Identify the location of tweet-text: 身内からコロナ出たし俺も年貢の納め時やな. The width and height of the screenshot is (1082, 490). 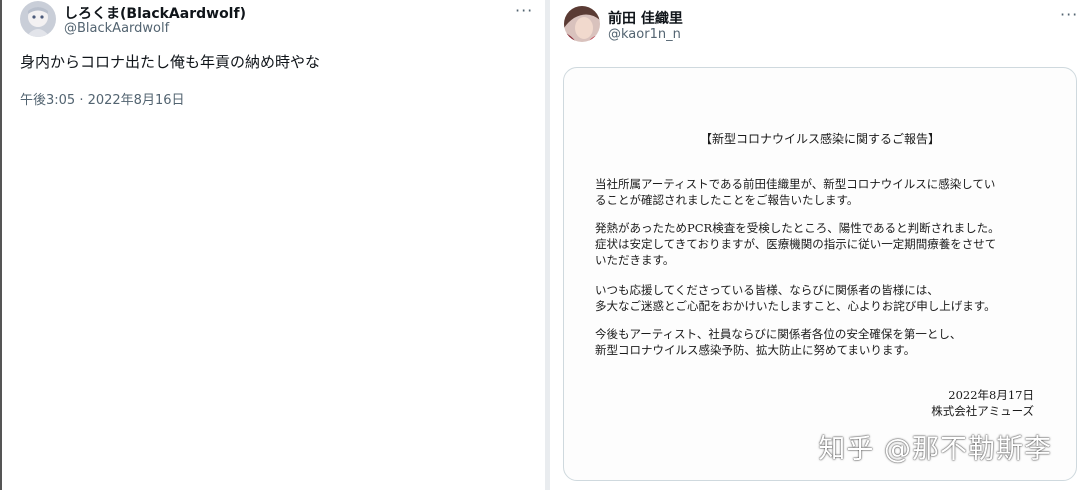
(170, 62).